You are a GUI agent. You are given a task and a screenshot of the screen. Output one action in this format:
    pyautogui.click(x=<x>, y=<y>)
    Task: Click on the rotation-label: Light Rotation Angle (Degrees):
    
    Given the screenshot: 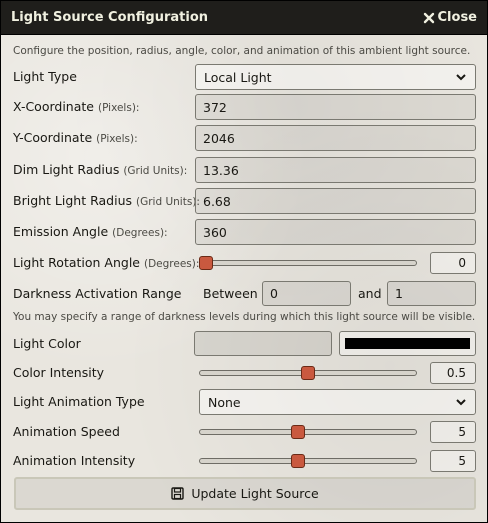 What is the action you would take?
    pyautogui.click(x=106, y=262)
    